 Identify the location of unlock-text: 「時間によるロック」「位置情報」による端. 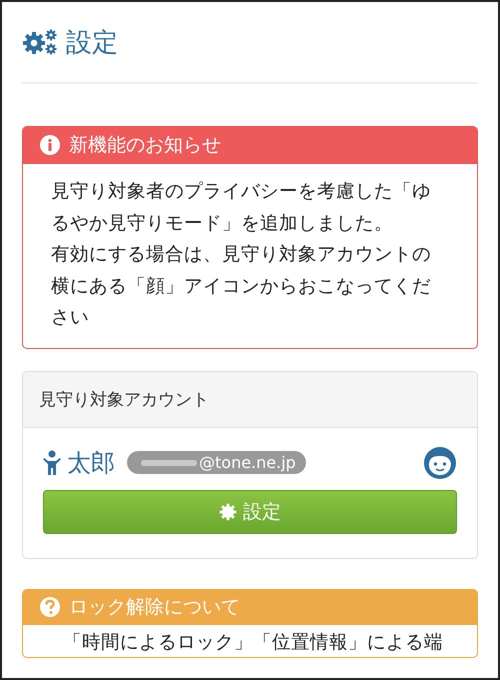
(253, 642).